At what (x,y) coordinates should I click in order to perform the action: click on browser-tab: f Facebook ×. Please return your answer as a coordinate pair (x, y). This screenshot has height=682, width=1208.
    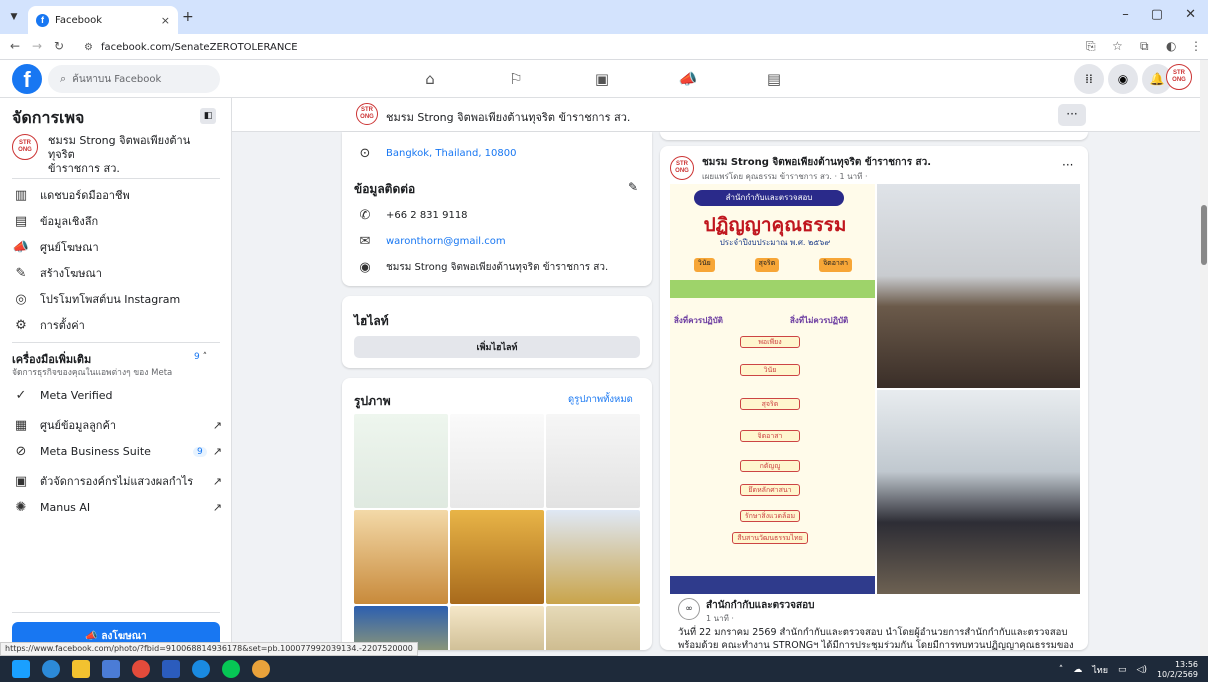
    Looking at the image, I should click on (103, 20).